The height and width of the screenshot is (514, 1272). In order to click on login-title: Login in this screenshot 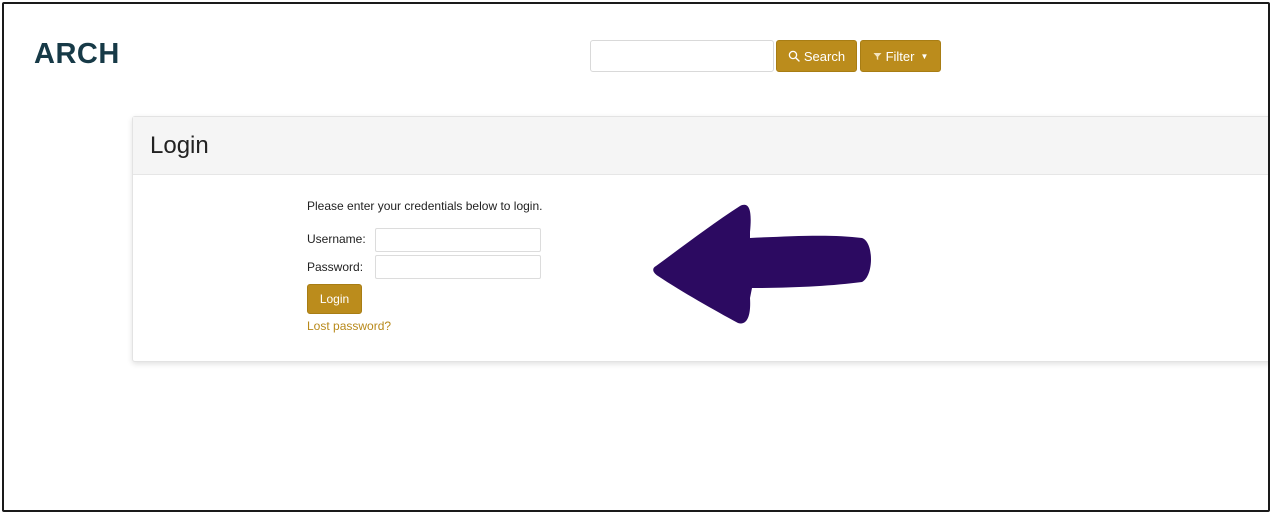, I will do `click(179, 145)`.